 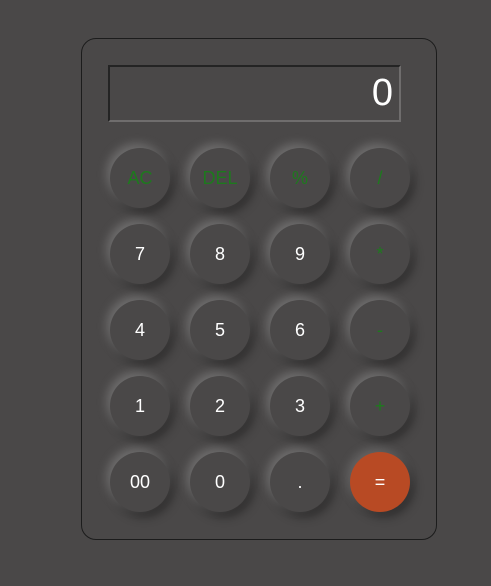 What do you see at coordinates (300, 482) in the screenshot?
I see `decimal-point-button: .` at bounding box center [300, 482].